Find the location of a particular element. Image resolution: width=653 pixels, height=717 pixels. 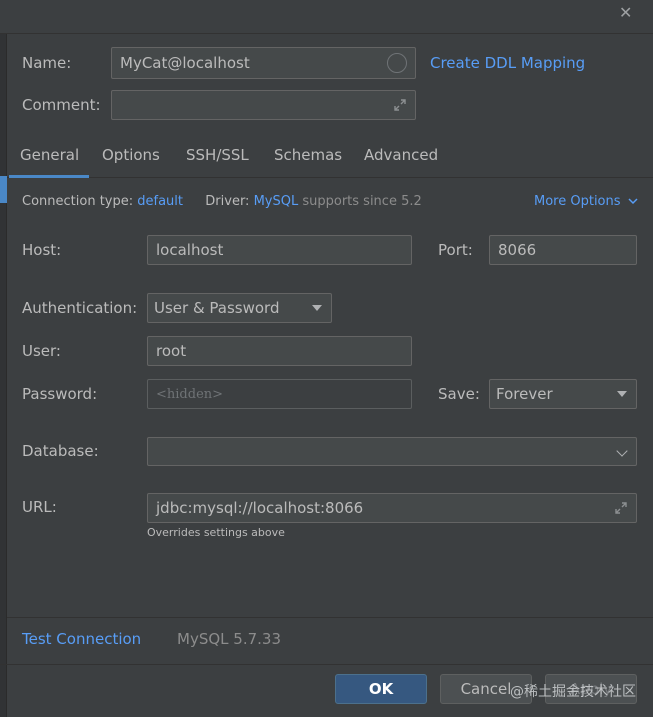

url-value: jdbc:mysql://localhost:8066 is located at coordinates (260, 508).